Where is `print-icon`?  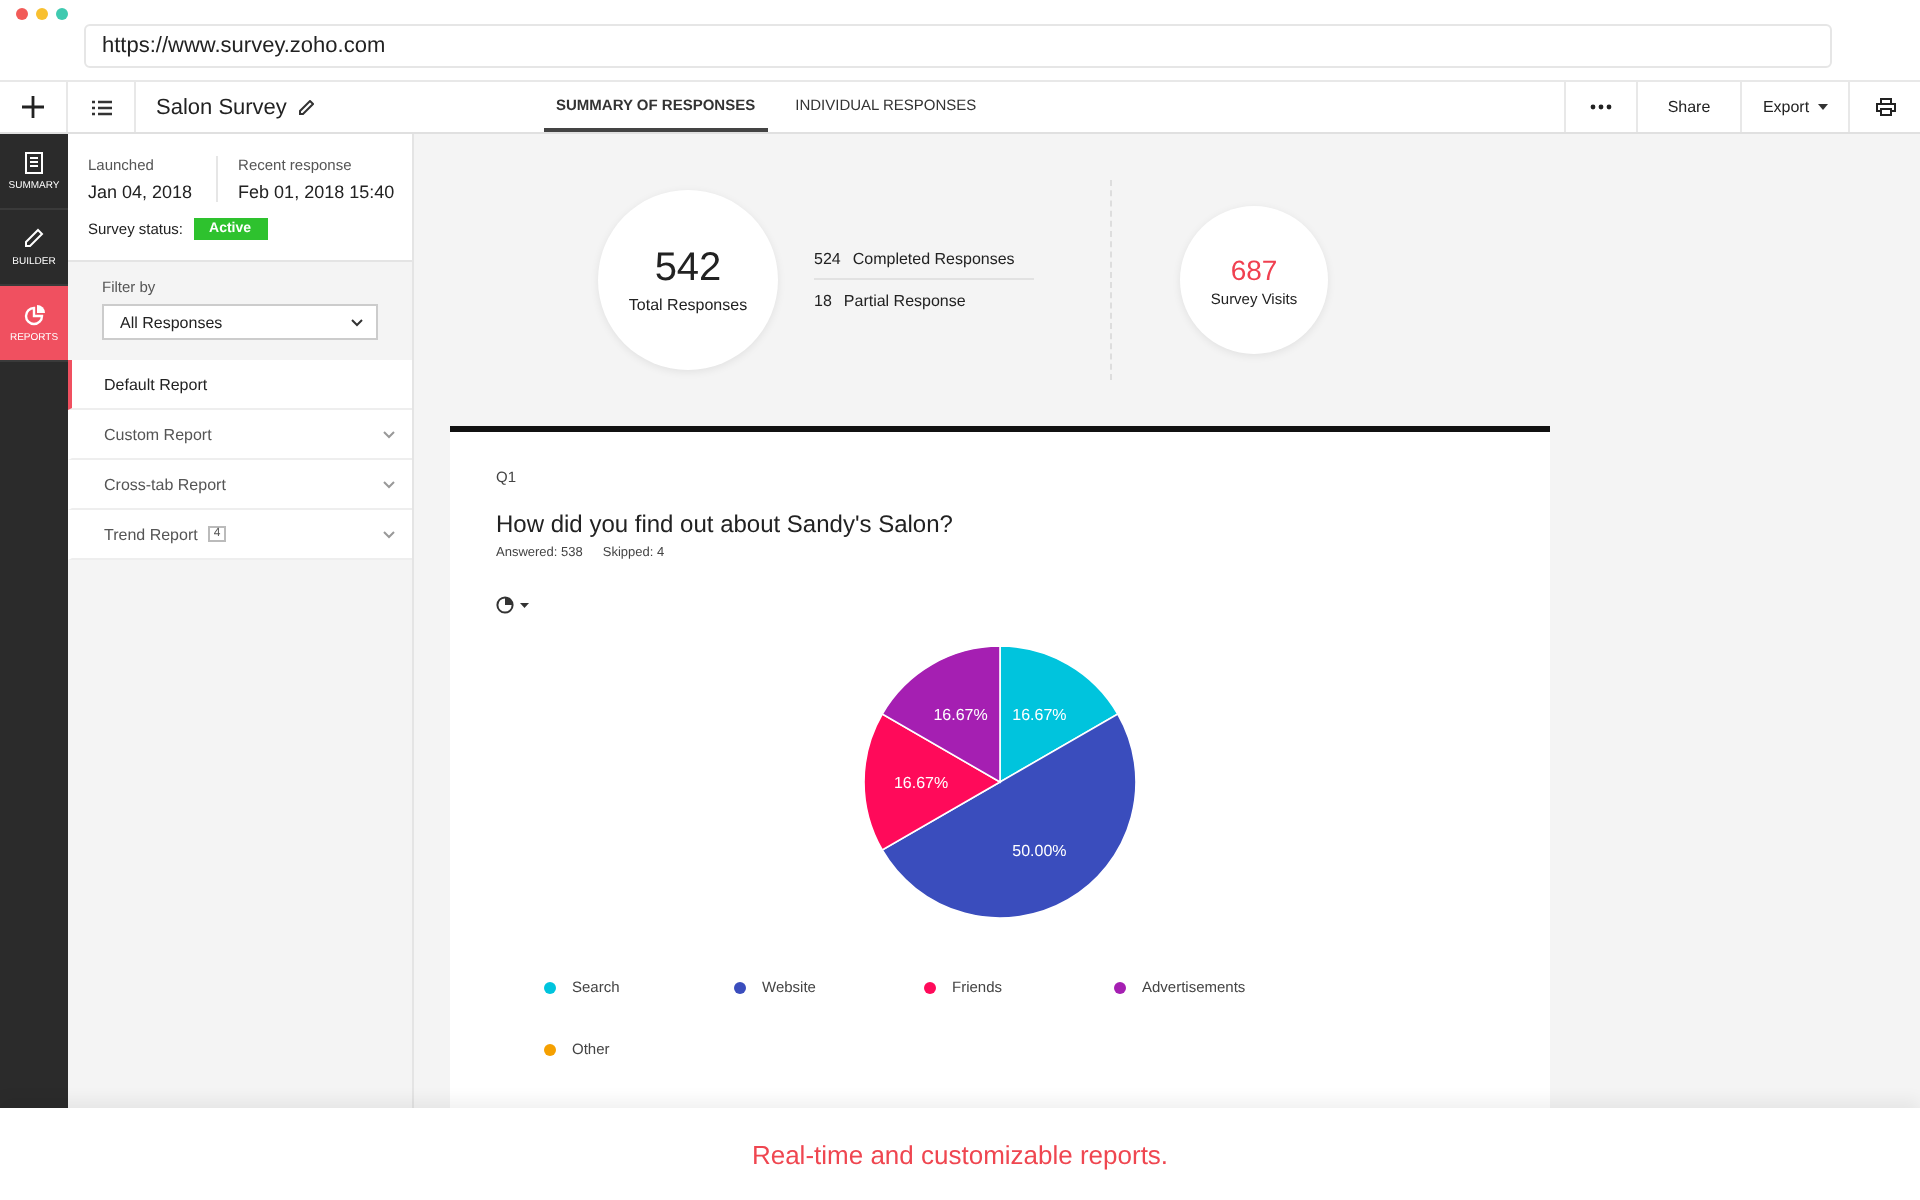
print-icon is located at coordinates (1885, 107).